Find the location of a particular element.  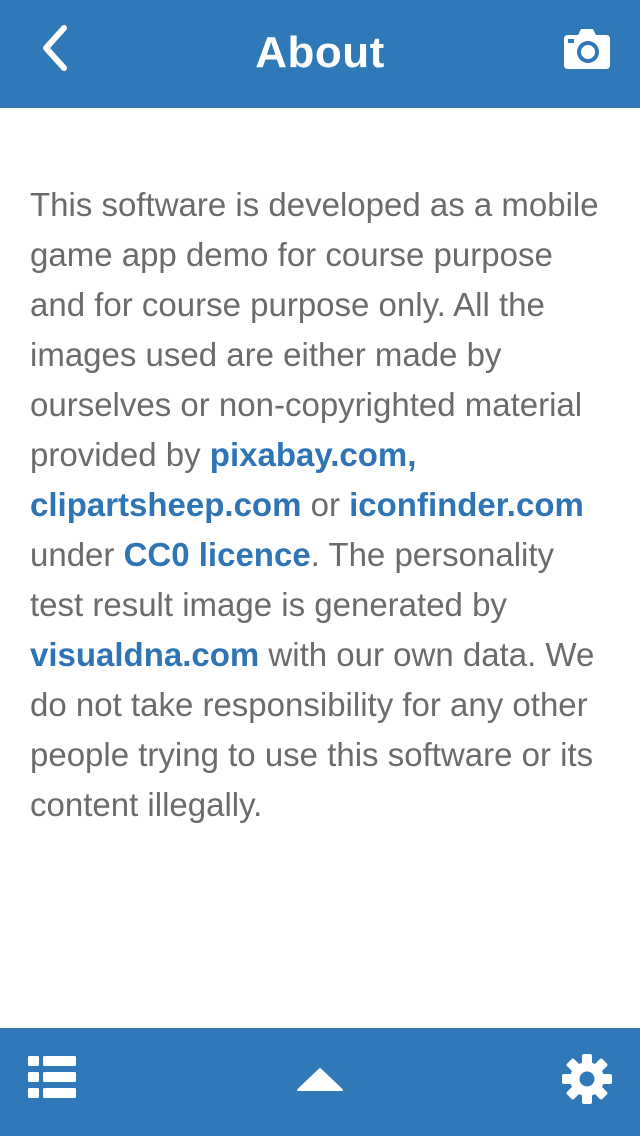

link-iconfinder: iconfinder.com is located at coordinates (466, 504).